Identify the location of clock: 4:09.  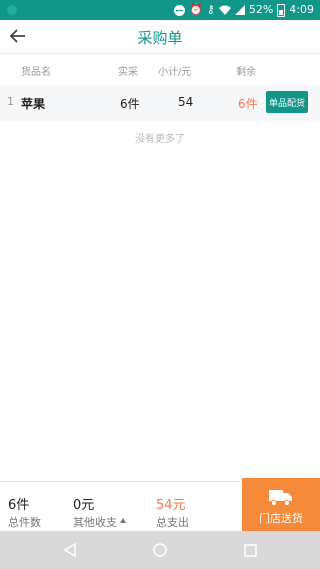
(301, 9).